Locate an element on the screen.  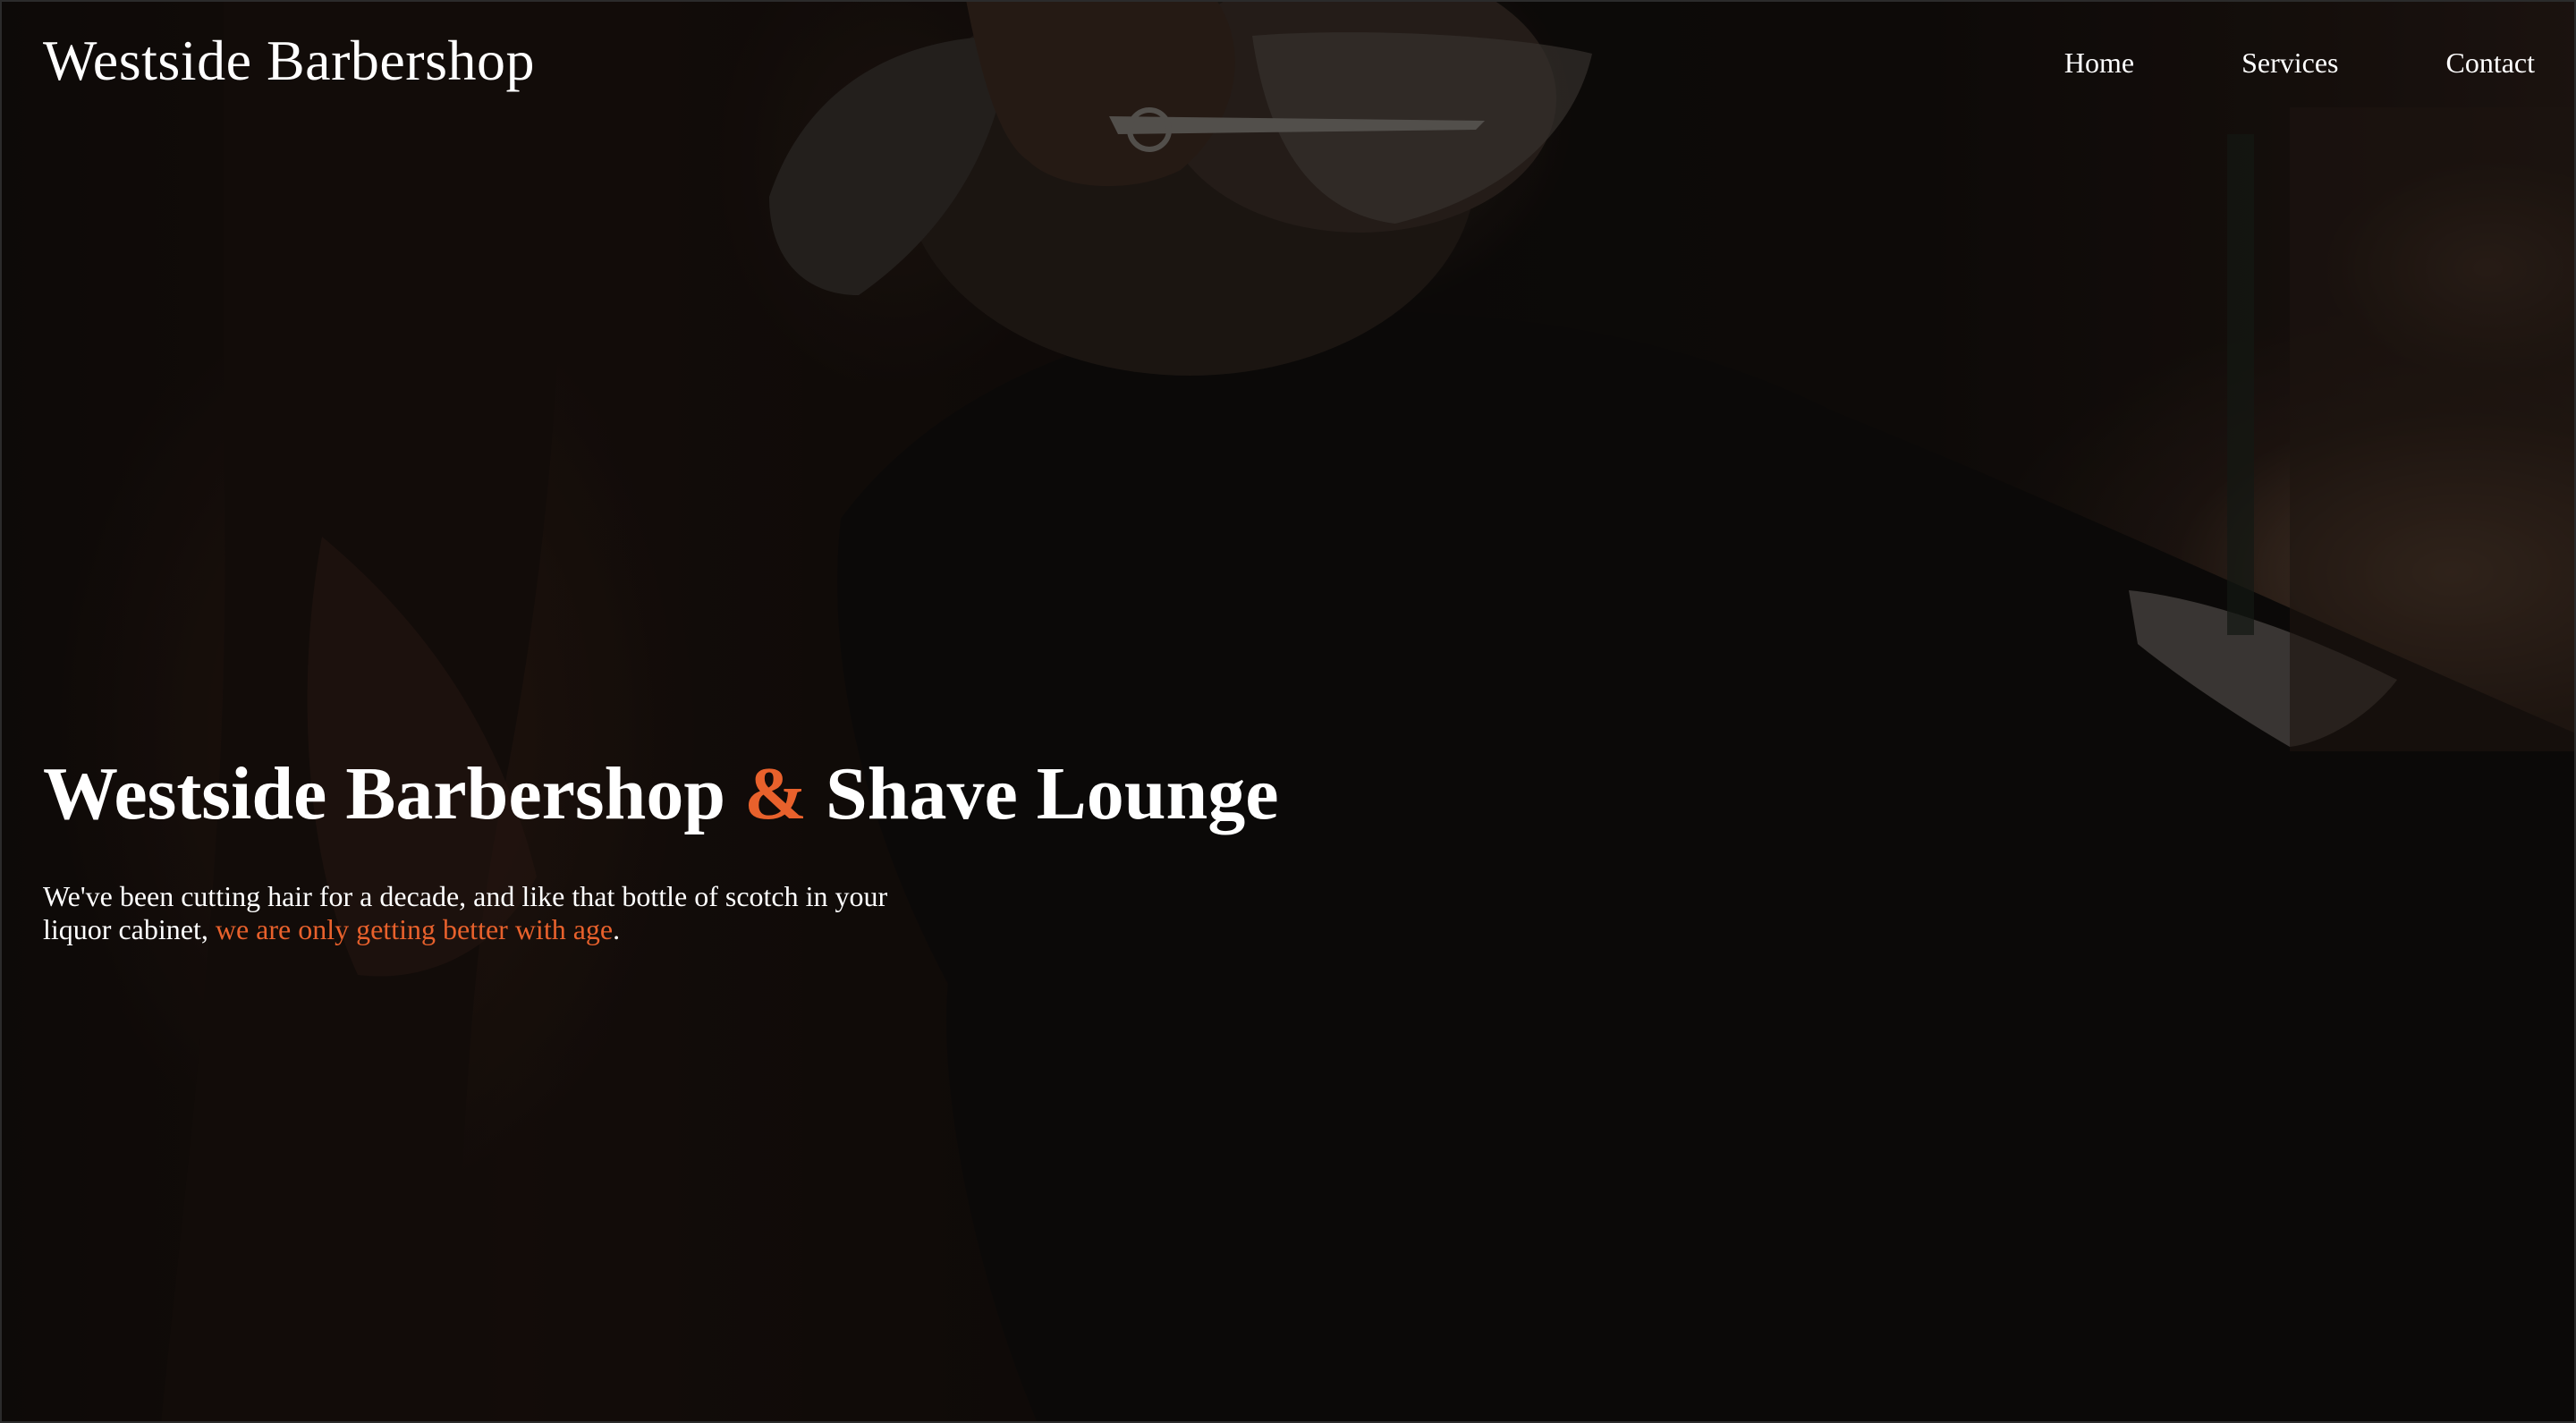
nav-link-contact: Contact is located at coordinates (2490, 62).